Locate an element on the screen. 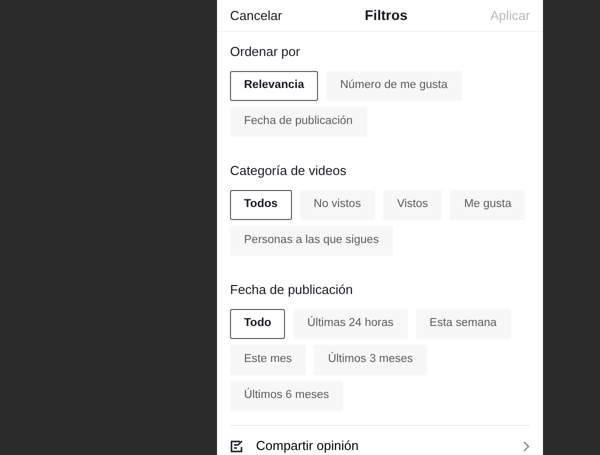  filter-option: Número de me gusta is located at coordinates (394, 86).